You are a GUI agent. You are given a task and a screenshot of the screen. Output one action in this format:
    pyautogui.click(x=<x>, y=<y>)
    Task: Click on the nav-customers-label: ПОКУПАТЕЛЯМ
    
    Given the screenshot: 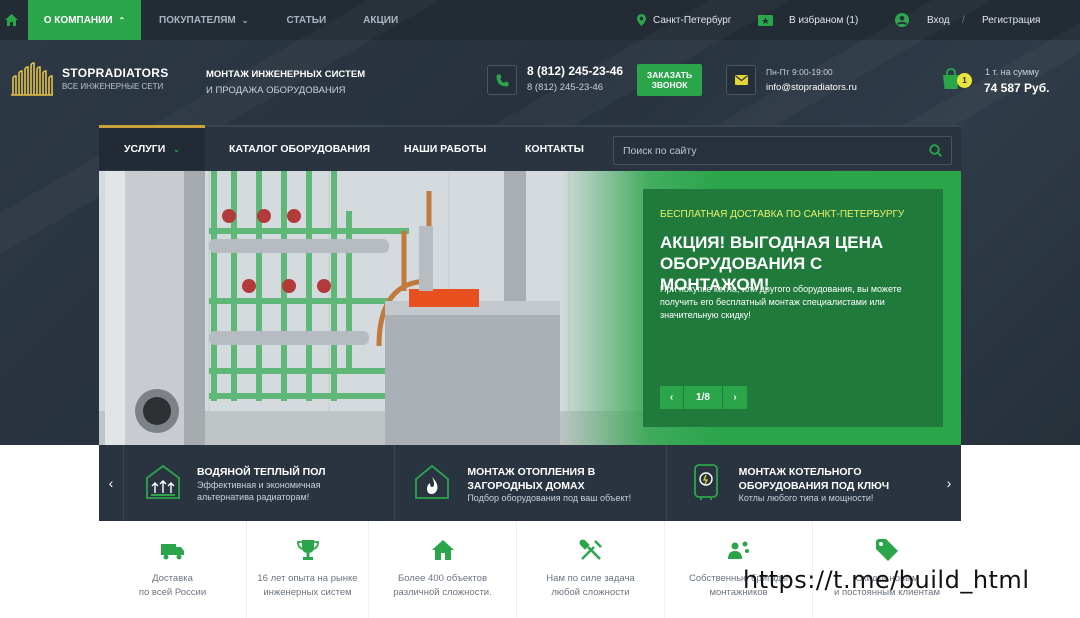 What is the action you would take?
    pyautogui.click(x=197, y=20)
    